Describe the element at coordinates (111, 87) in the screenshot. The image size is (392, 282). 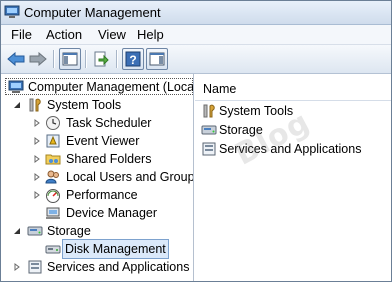
I see `tree-item-label: Computer Management (Local` at that location.